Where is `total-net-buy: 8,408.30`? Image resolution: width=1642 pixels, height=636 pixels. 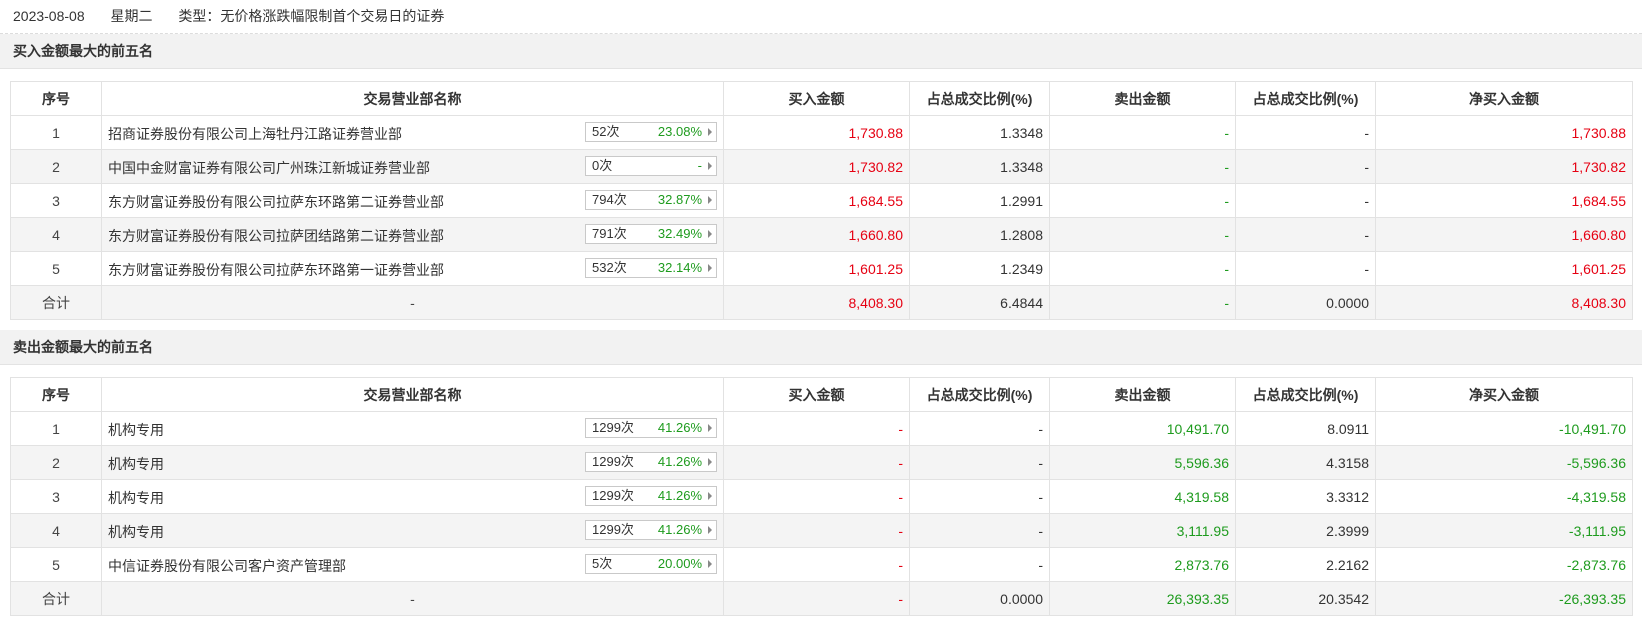
total-net-buy: 8,408.30 is located at coordinates (1504, 302).